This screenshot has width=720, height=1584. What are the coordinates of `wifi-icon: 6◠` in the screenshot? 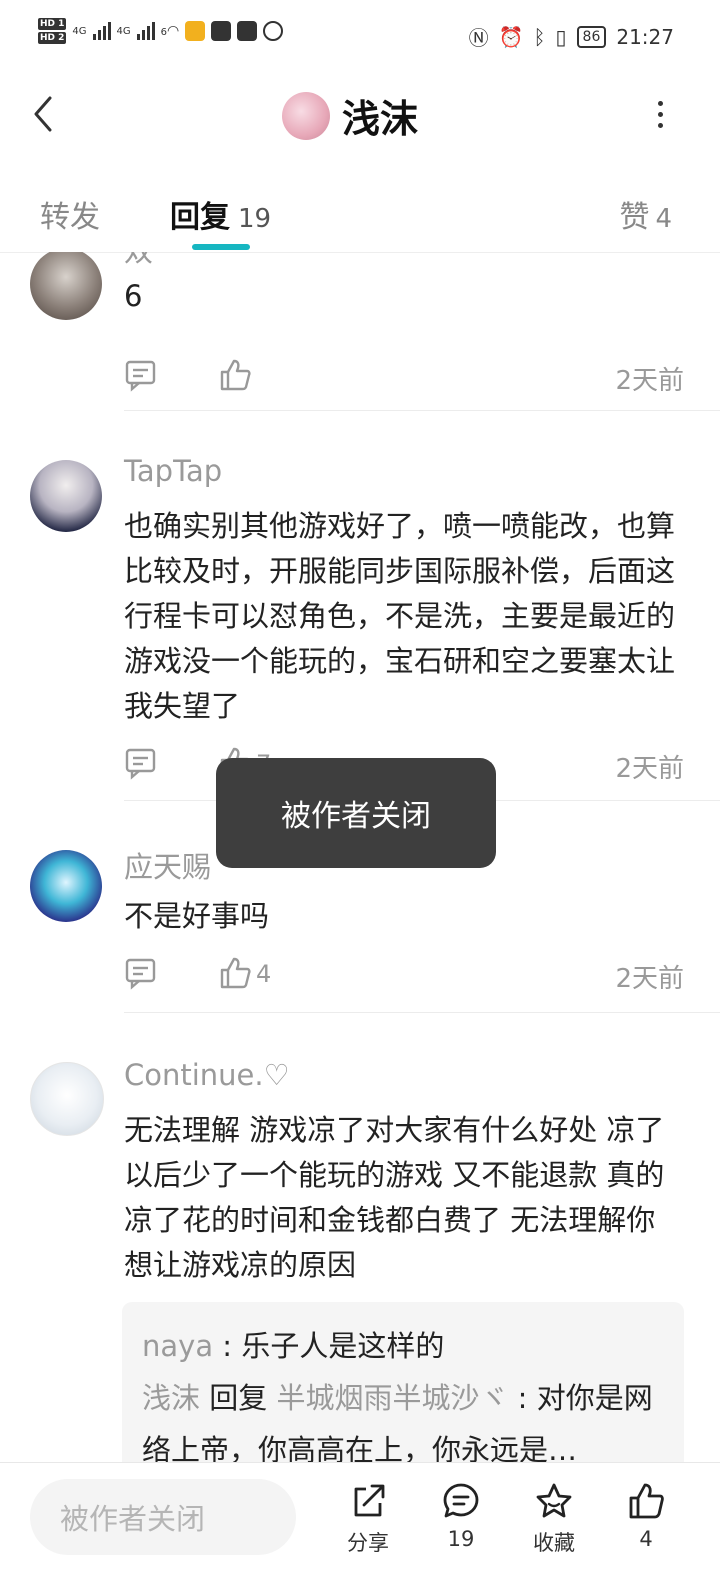 It's located at (170, 31).